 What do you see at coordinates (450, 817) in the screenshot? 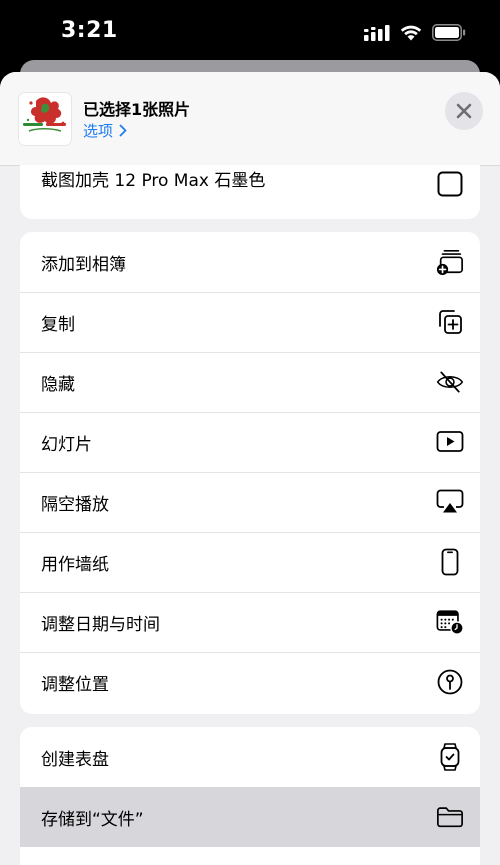
I see `folder-icon` at bounding box center [450, 817].